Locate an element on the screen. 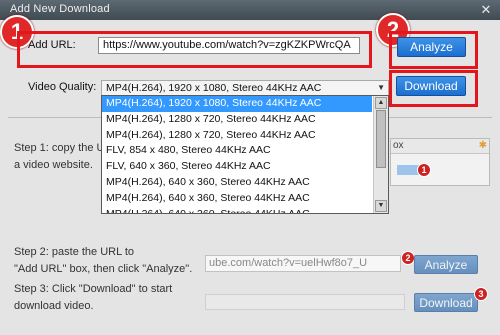  illustration-url-field: ube.com/watch?v=uelHwf8o7_U is located at coordinates (303, 263).